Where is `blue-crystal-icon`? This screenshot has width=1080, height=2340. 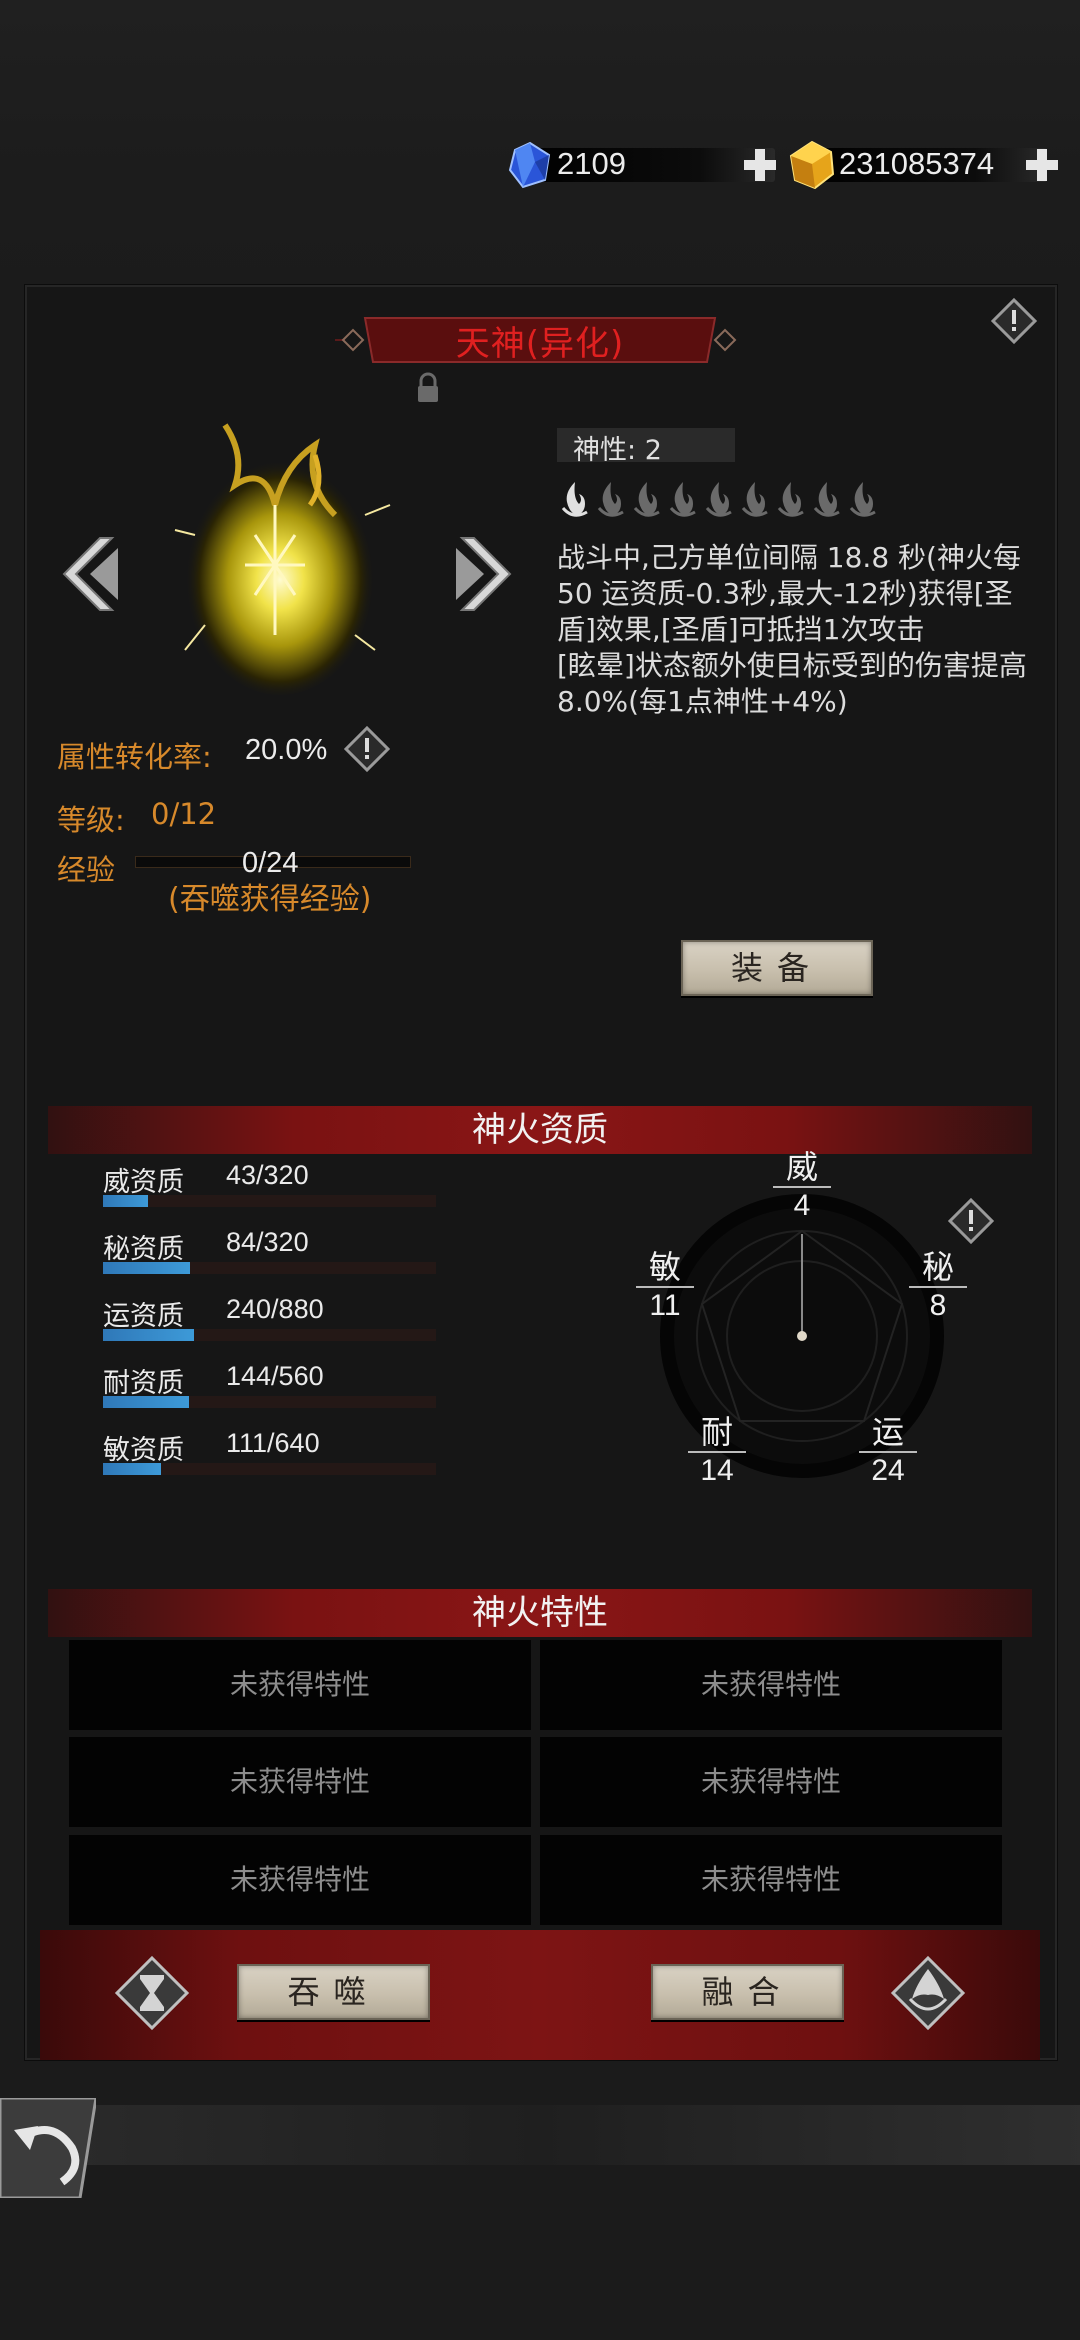 blue-crystal-icon is located at coordinates (529, 165).